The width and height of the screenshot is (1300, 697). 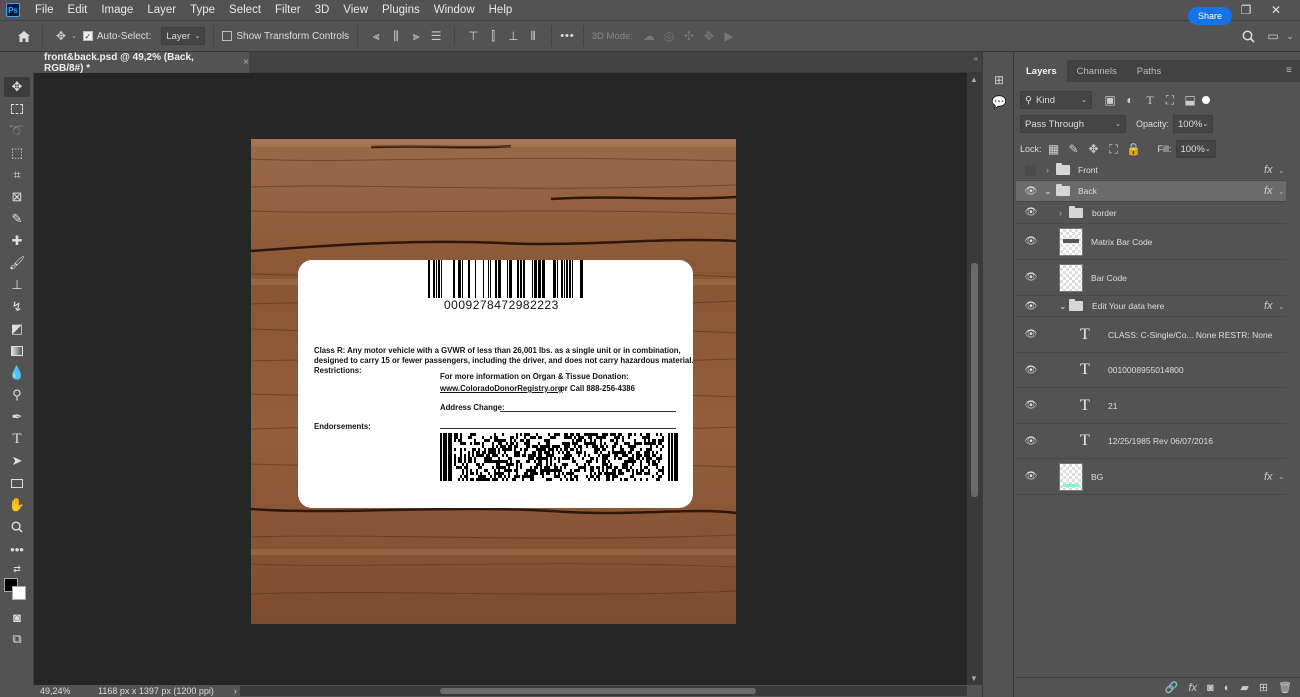 I want to click on history-panel-icon: ⊞, so click(x=999, y=80).